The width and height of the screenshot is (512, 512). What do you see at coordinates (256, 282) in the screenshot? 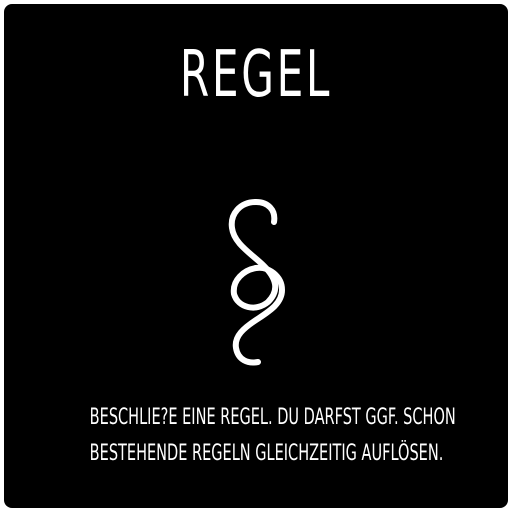
I see `section-sign-icon` at bounding box center [256, 282].